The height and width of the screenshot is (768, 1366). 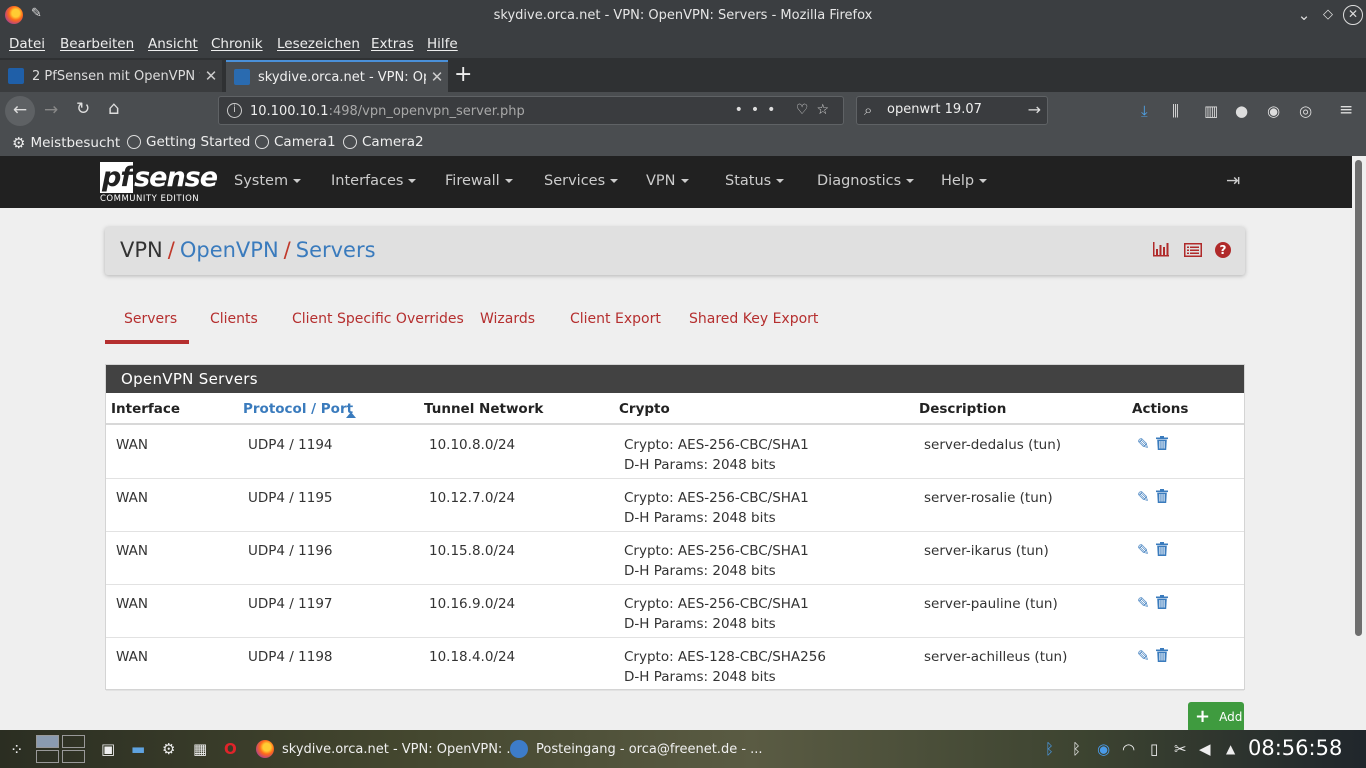 I want to click on calculator-icon: ▦, so click(x=200, y=749).